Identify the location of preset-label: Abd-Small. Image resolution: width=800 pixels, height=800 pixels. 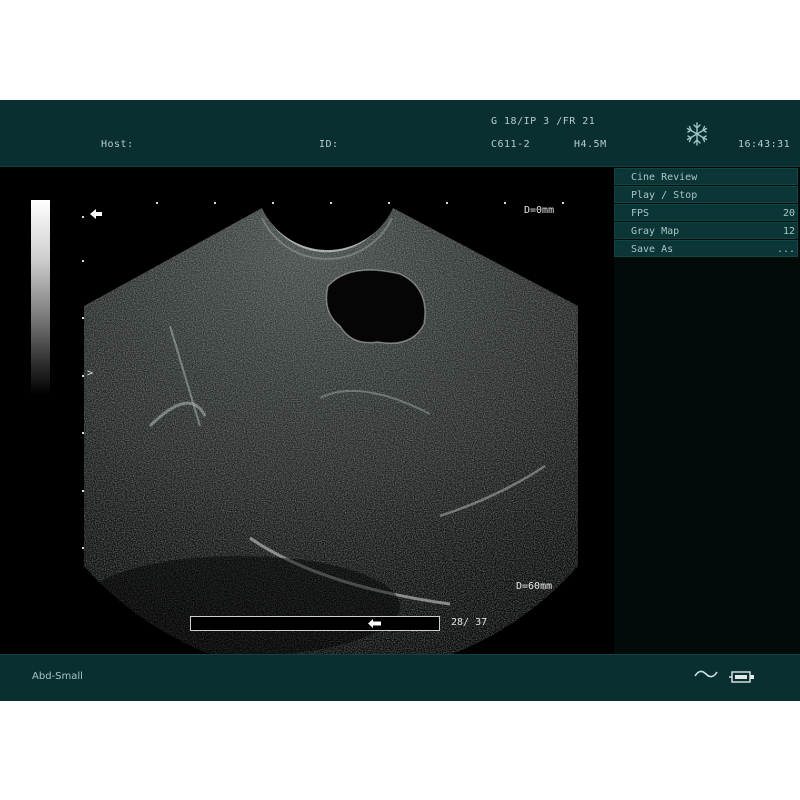
(57, 676).